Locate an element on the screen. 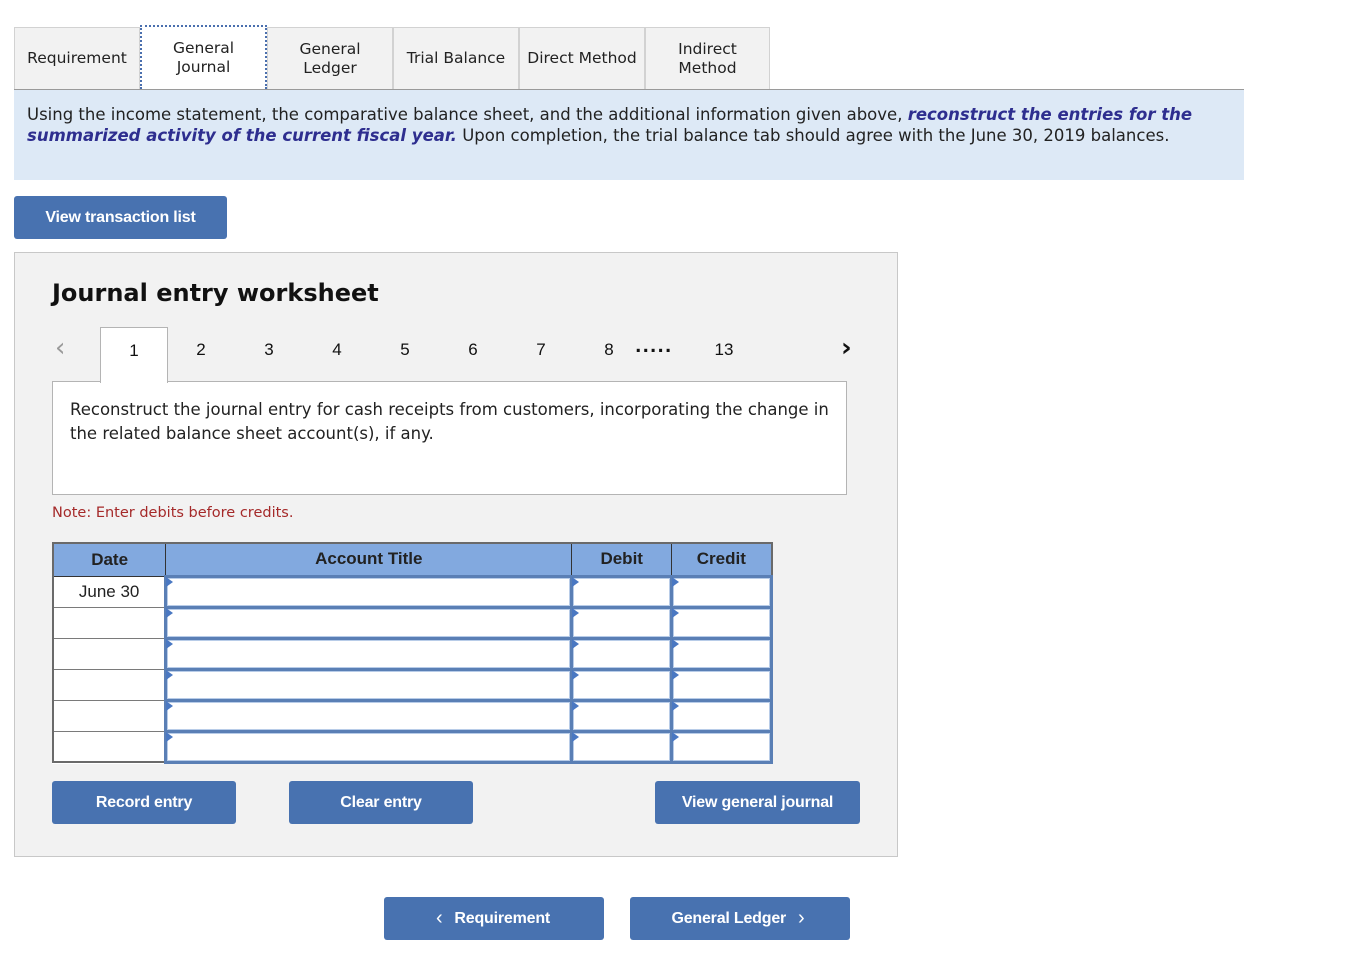 The height and width of the screenshot is (966, 1354). tab-indirect-method: Indirect Method is located at coordinates (707, 58).